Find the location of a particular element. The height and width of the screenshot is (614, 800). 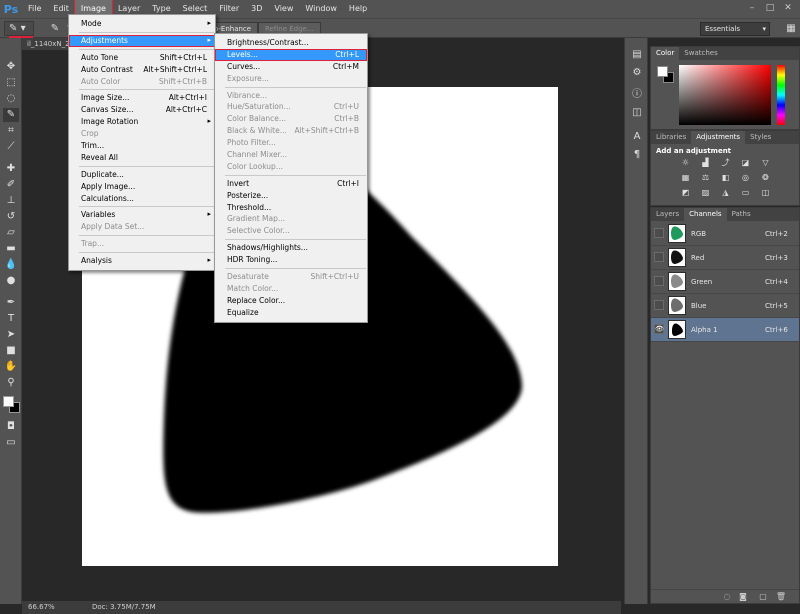

tool-preset-picker: ✎ ▾ is located at coordinates (19, 29).